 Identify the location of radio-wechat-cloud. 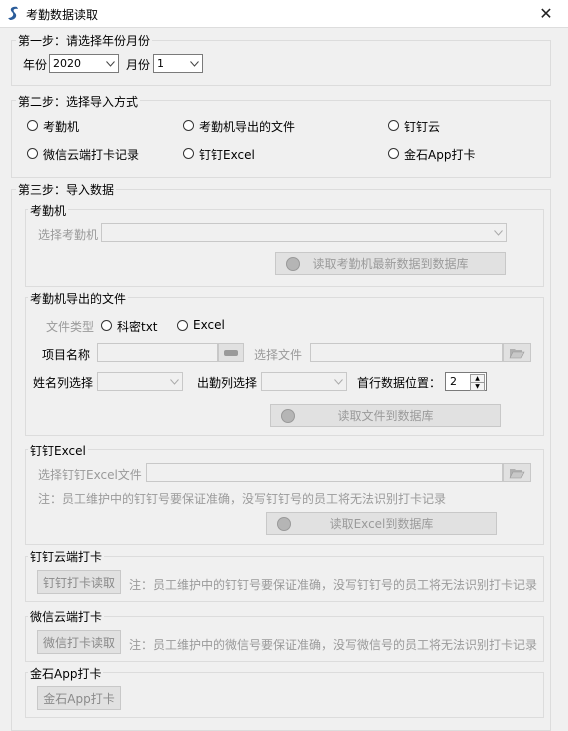
(32, 153).